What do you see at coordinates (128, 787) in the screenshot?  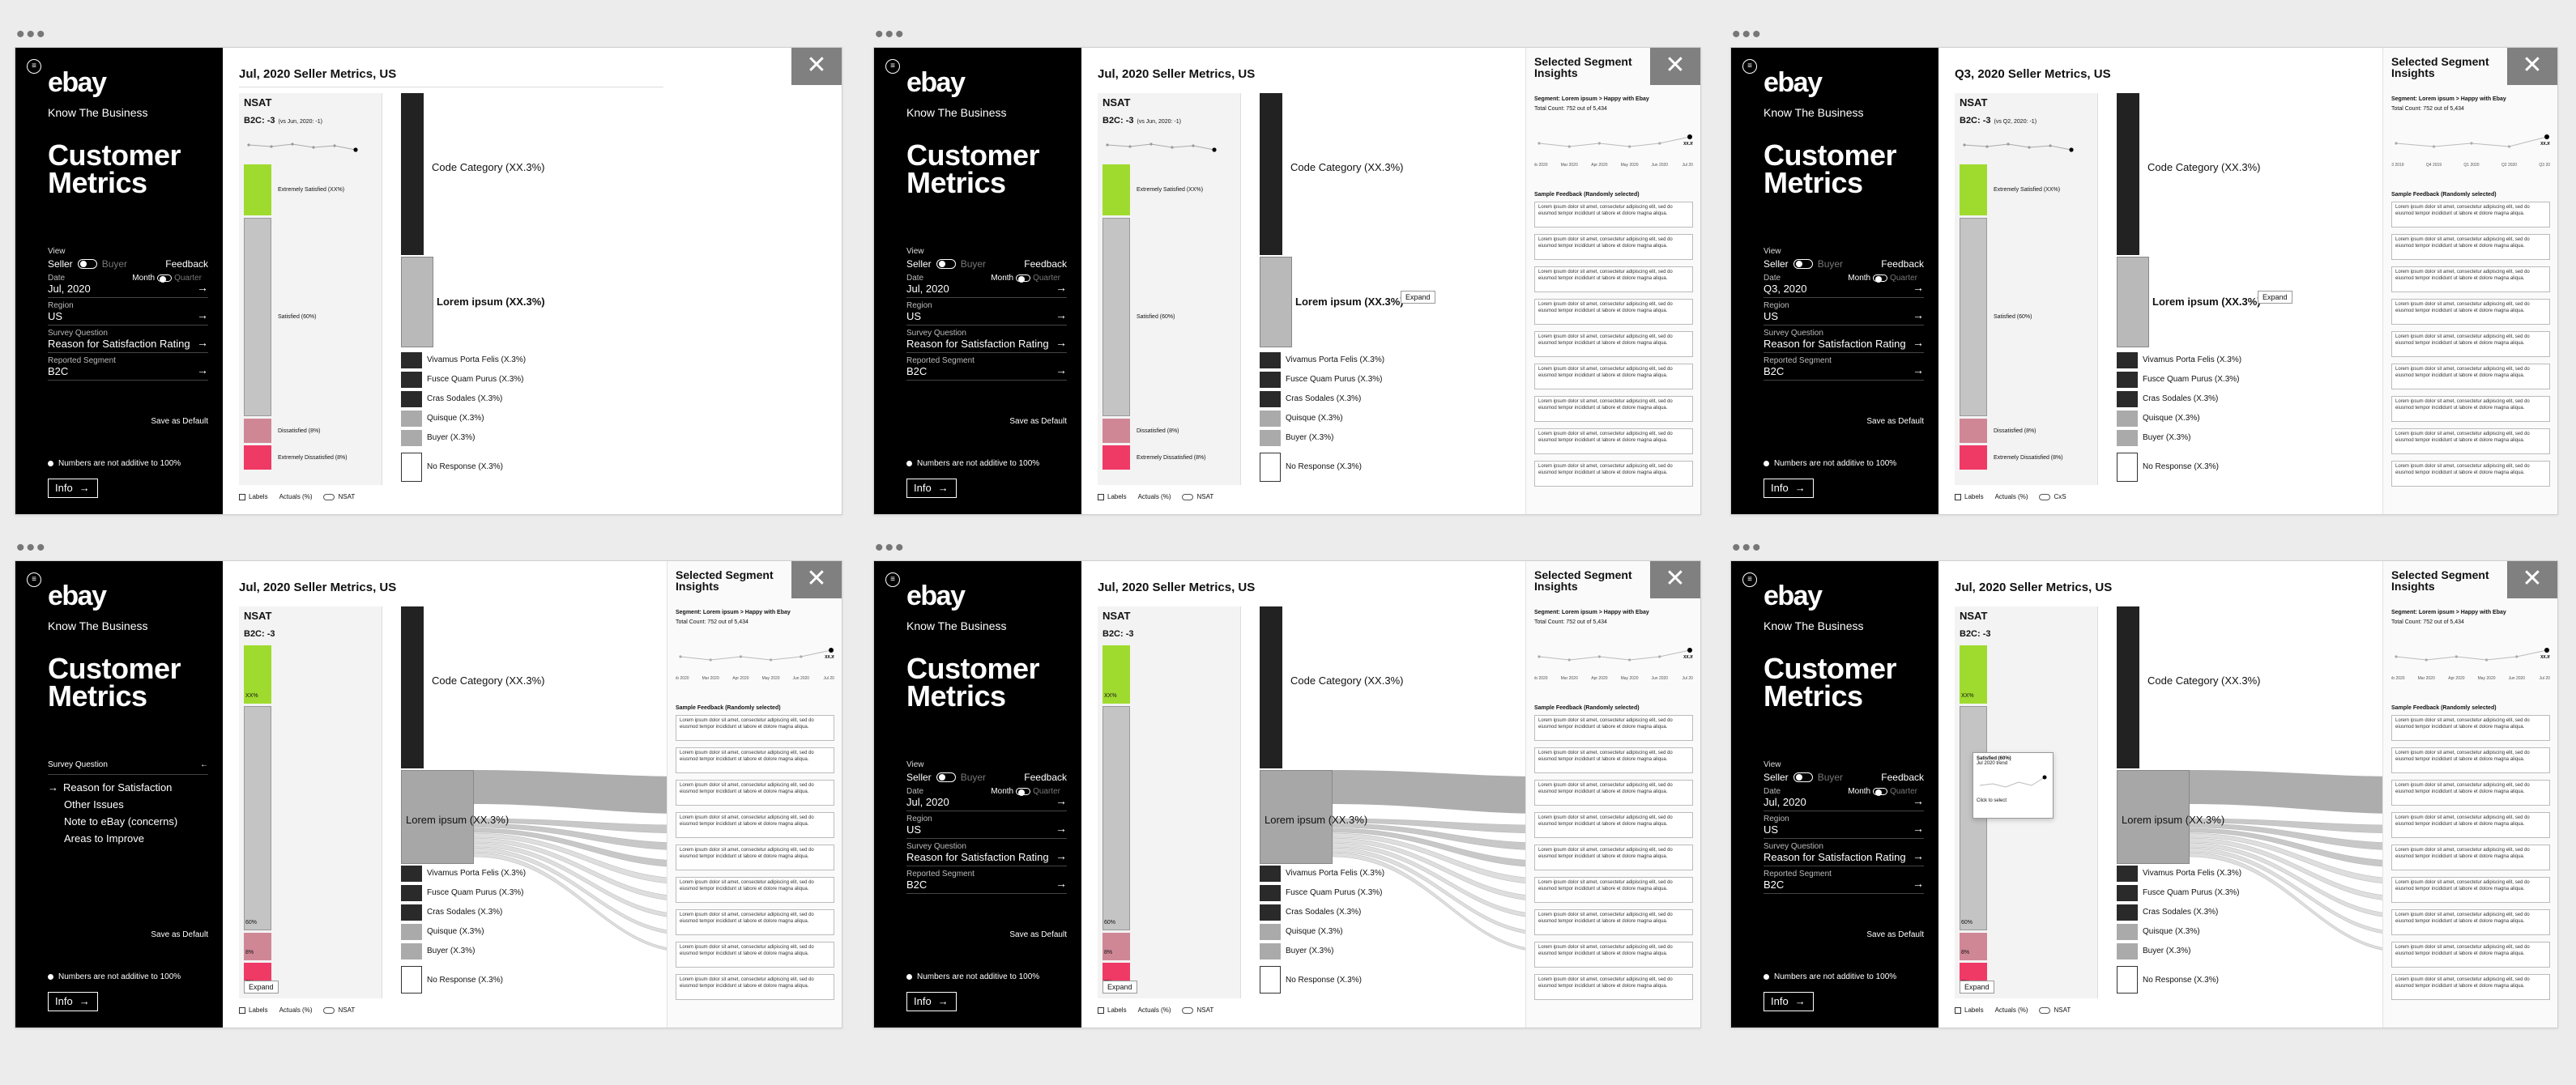 I see `survey-option: → Reason for Satisfaction` at bounding box center [128, 787].